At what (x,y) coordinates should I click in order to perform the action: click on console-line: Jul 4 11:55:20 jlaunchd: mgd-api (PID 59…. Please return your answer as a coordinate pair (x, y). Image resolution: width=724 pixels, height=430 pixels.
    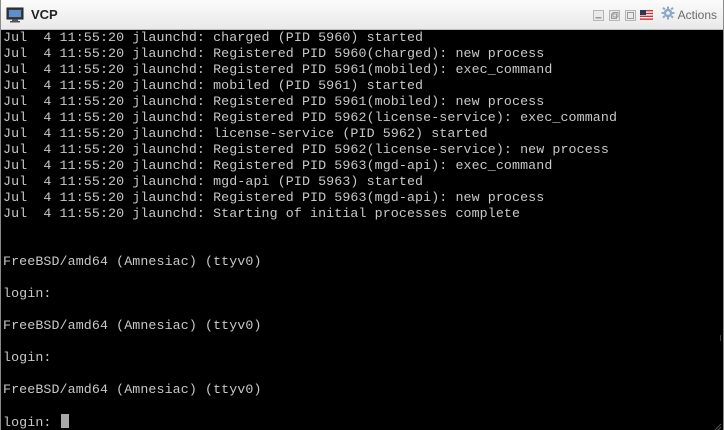
    Looking at the image, I should click on (213, 181).